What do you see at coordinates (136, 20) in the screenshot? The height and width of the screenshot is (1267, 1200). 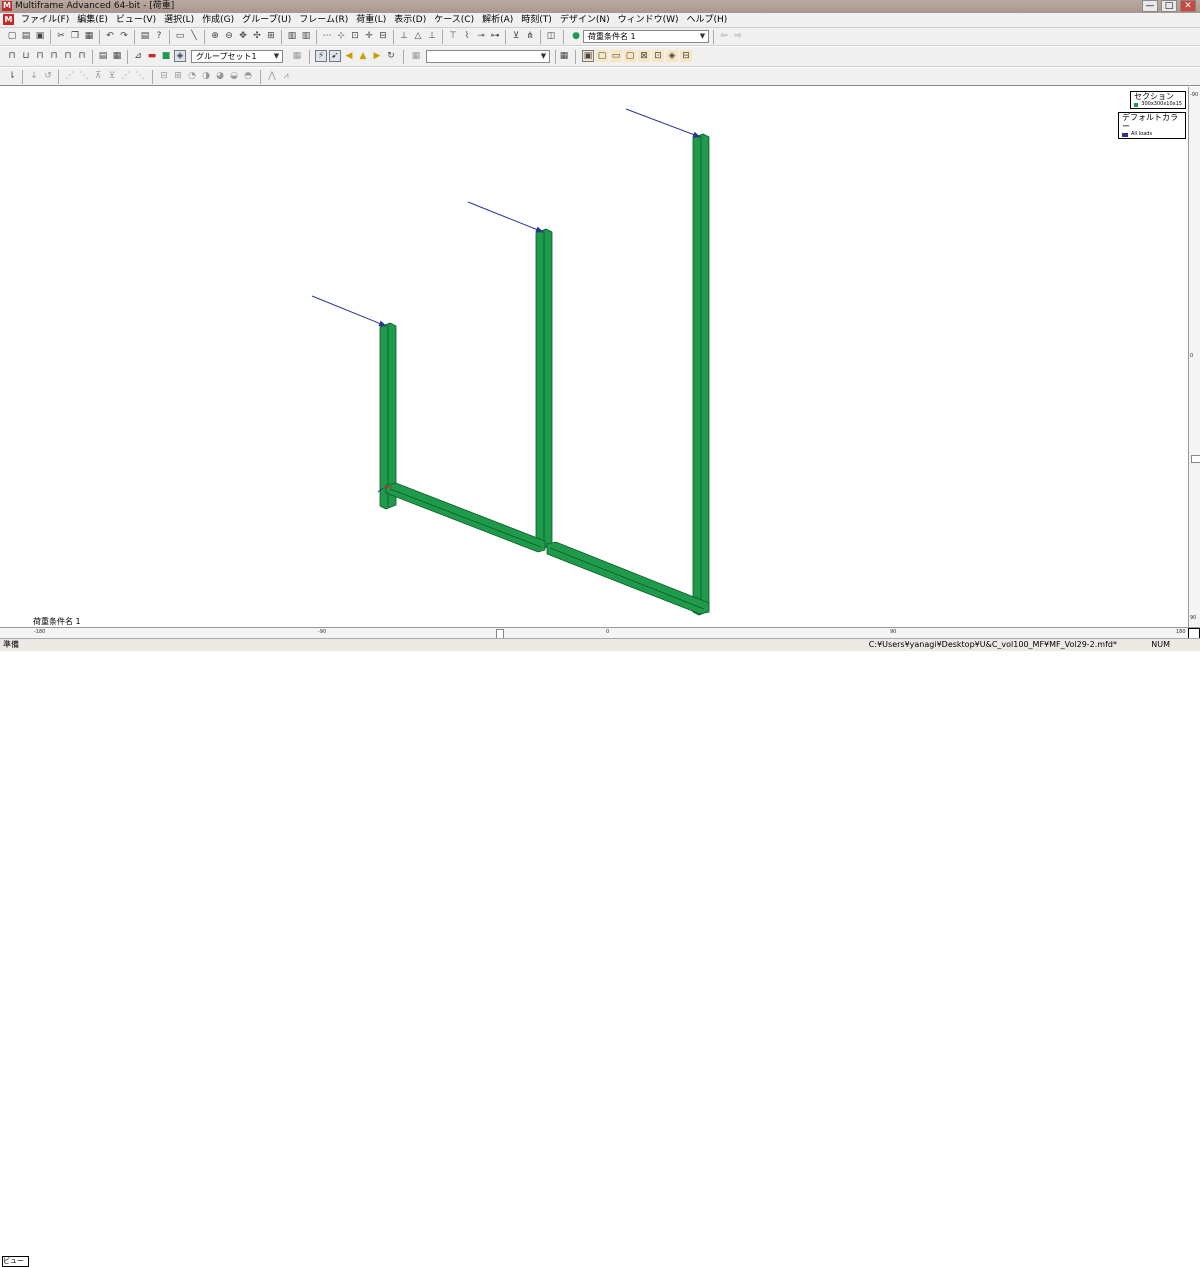 I see `menu-view: ビュー(V)` at bounding box center [136, 20].